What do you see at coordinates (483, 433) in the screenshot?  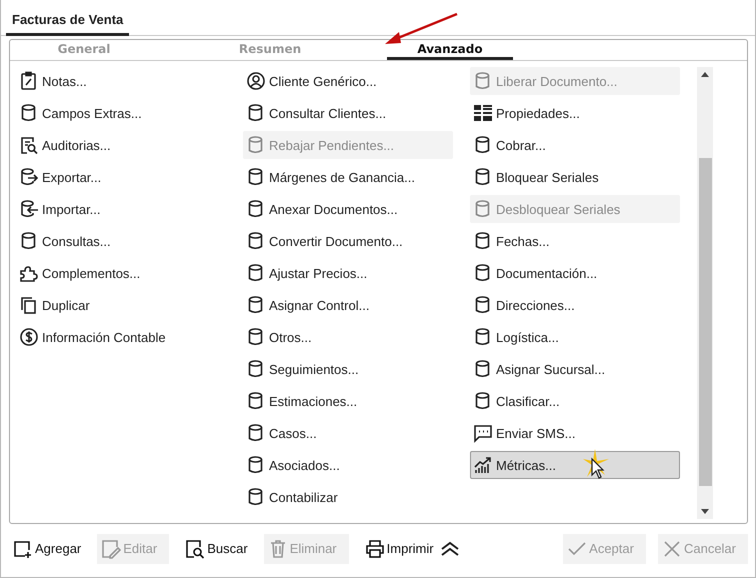 I see `message-icon` at bounding box center [483, 433].